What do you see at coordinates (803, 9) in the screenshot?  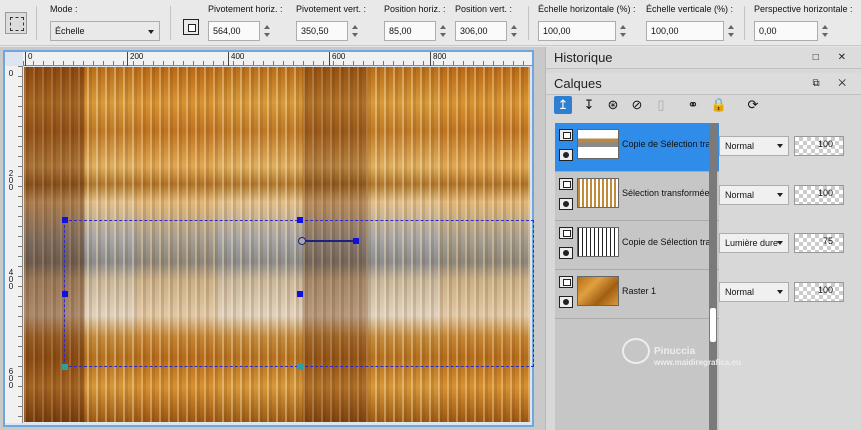 I see `perspective-horizontal-label: Perspective horizontale :` at bounding box center [803, 9].